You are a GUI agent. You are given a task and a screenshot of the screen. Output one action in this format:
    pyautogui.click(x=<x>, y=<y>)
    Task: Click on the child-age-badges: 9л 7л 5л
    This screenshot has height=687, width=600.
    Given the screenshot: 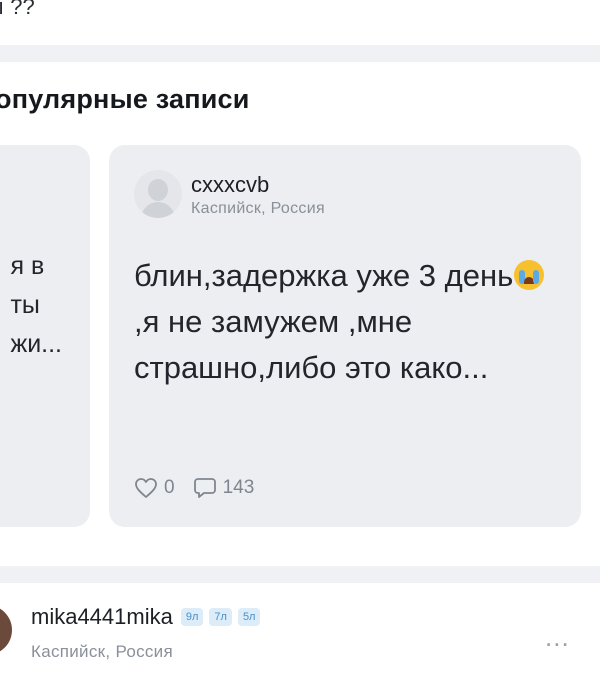 What is the action you would take?
    pyautogui.click(x=223, y=617)
    